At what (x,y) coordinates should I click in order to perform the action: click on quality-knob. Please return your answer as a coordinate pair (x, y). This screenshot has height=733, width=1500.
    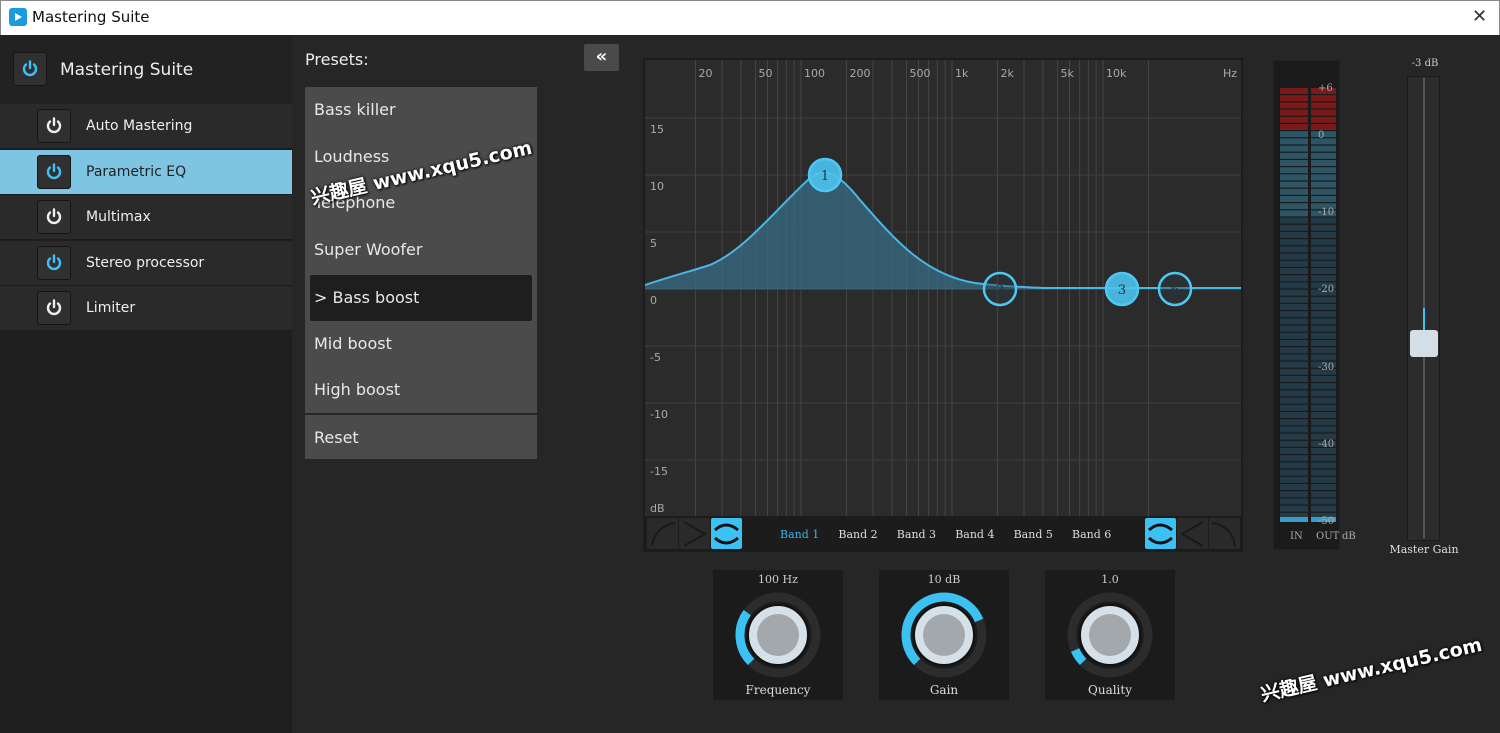
    Looking at the image, I should click on (1110, 635).